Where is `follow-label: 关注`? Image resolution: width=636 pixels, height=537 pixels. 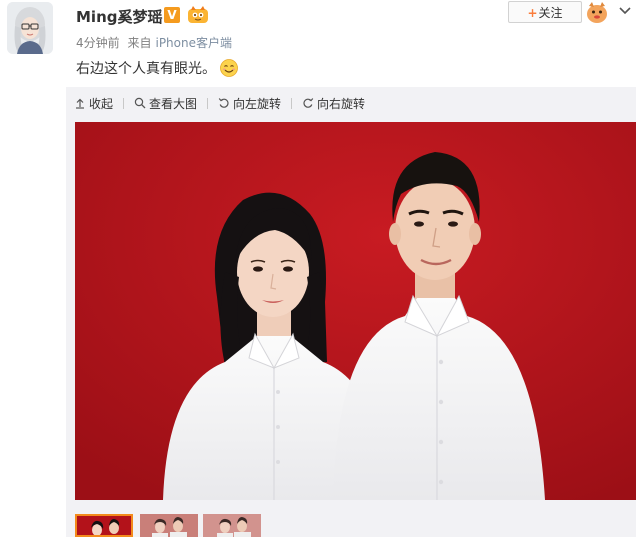
follow-label: 关注 is located at coordinates (550, 13).